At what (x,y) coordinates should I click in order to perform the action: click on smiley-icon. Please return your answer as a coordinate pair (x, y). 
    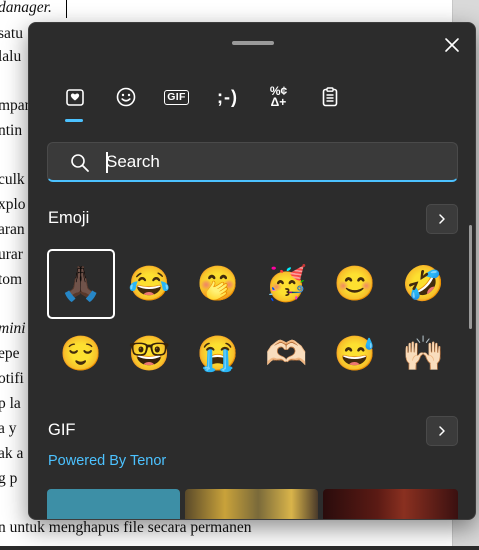
    Looking at the image, I should click on (125, 97).